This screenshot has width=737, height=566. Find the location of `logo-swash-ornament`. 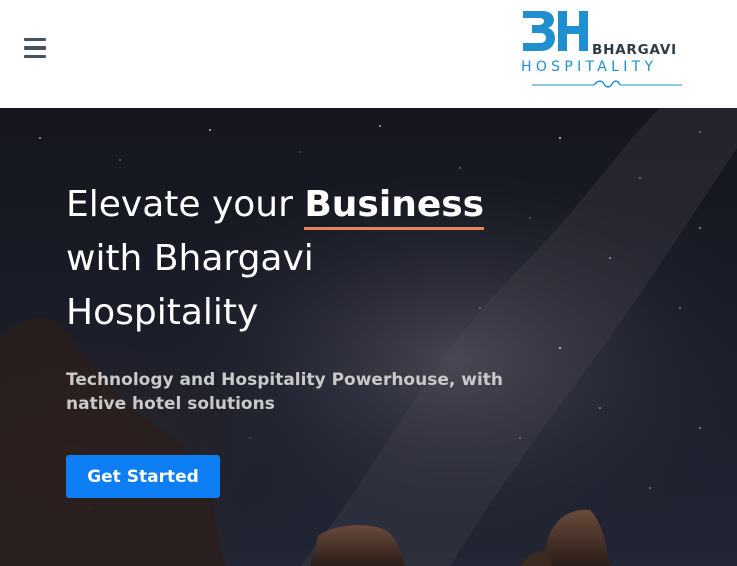

logo-swash-ornament is located at coordinates (607, 84).